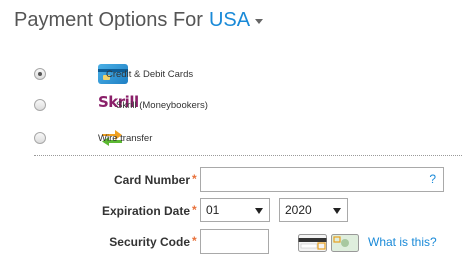  I want to click on cvv-card-icon, so click(328, 243).